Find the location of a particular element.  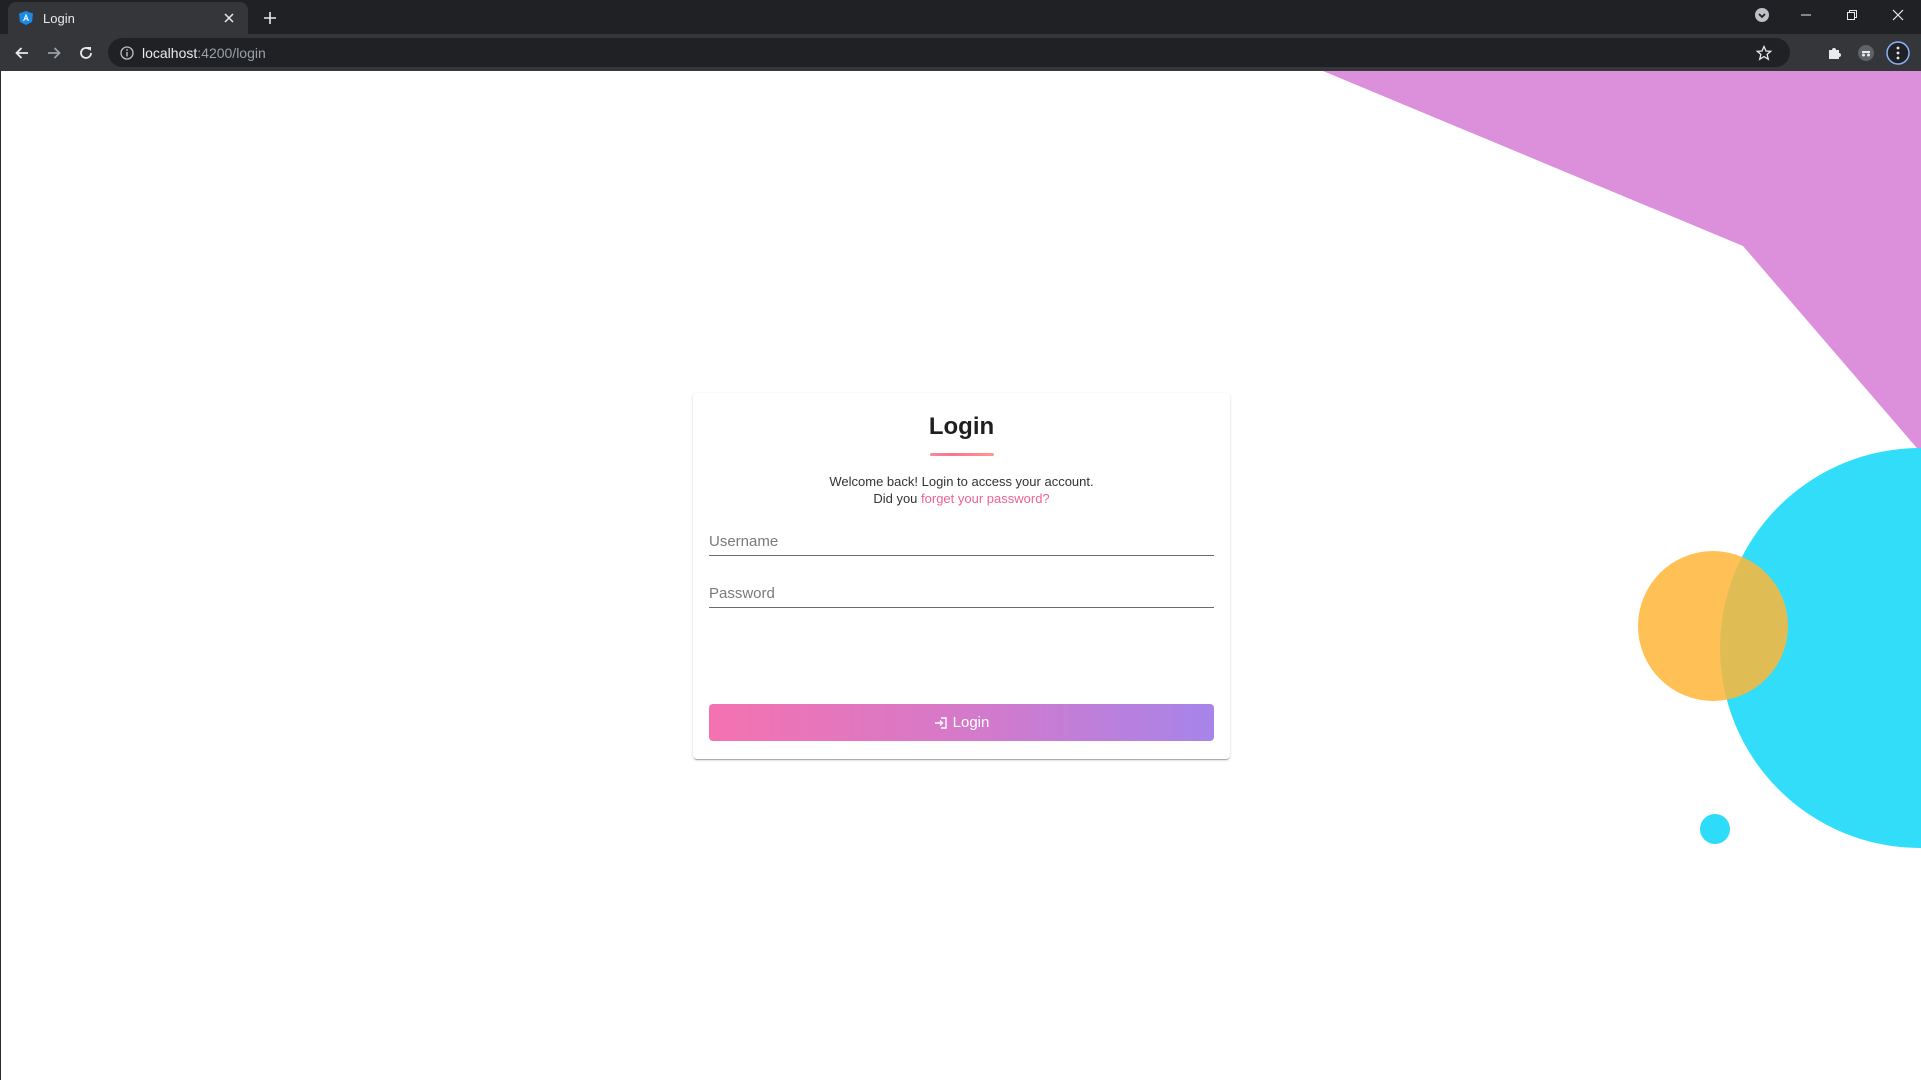

password-field is located at coordinates (961, 591).